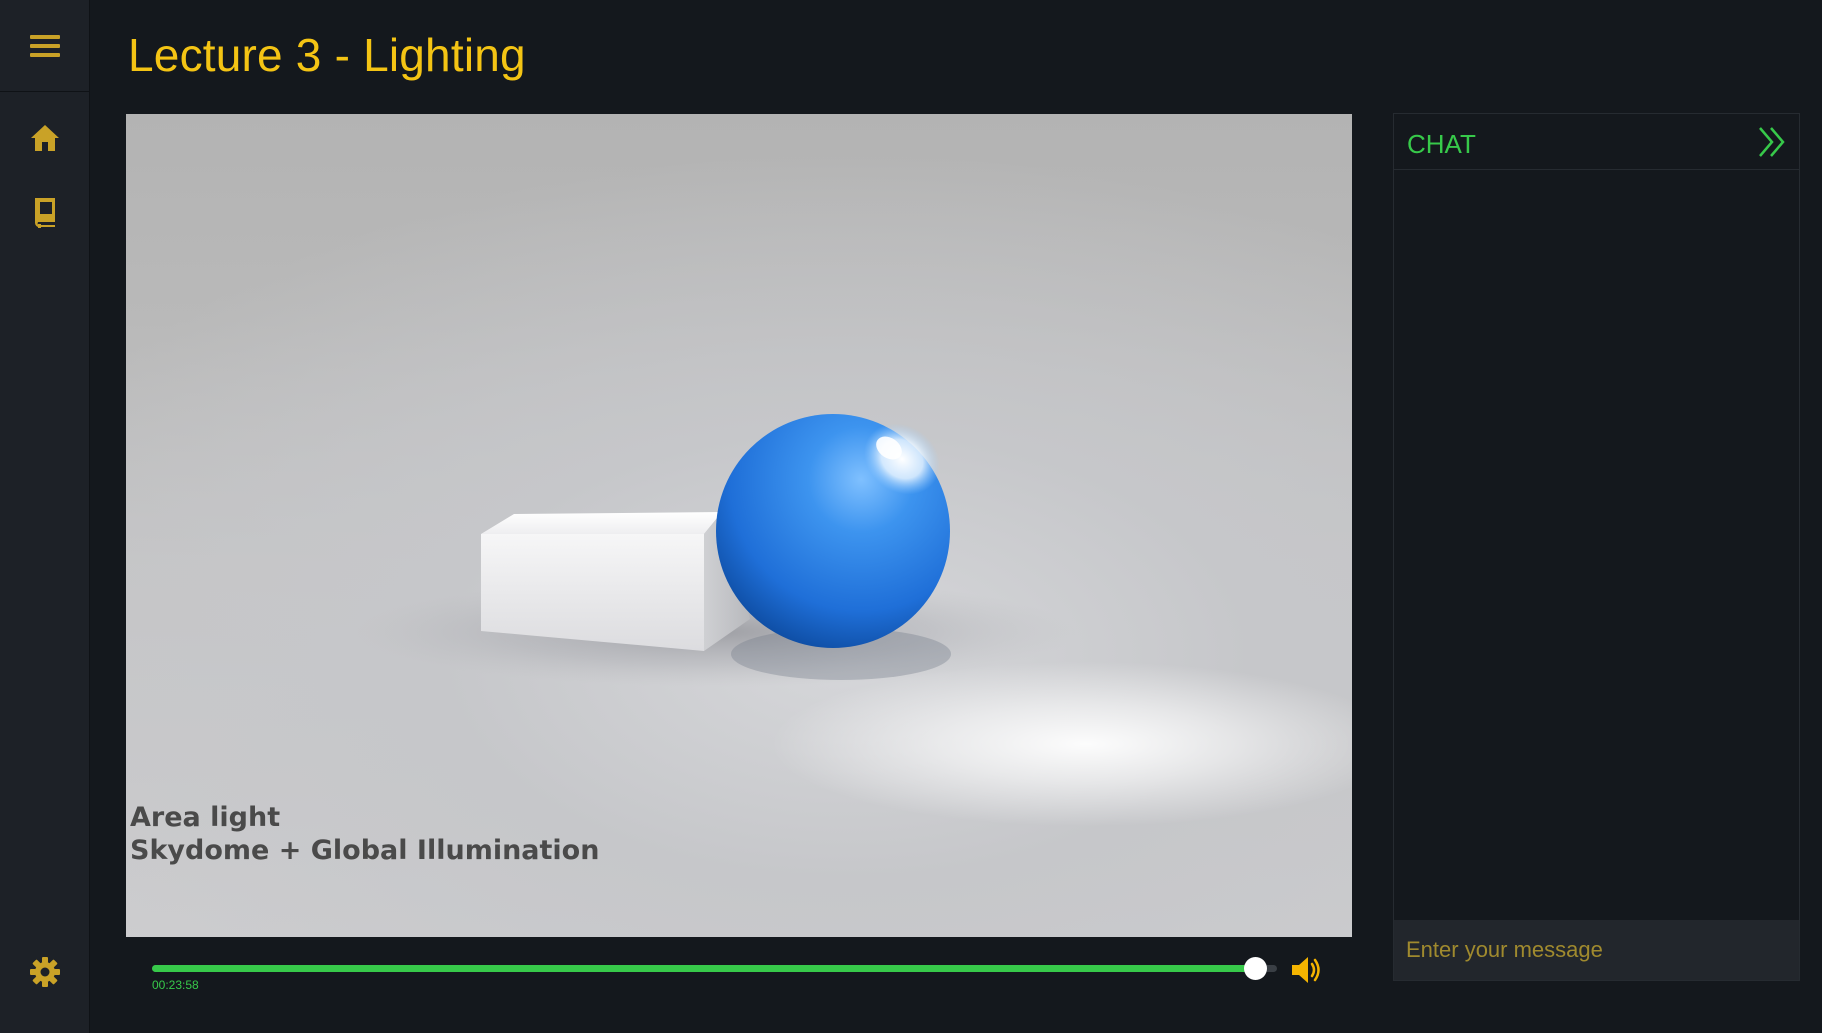 This screenshot has width=1822, height=1033. What do you see at coordinates (1596, 950) in the screenshot?
I see `chat-message-input` at bounding box center [1596, 950].